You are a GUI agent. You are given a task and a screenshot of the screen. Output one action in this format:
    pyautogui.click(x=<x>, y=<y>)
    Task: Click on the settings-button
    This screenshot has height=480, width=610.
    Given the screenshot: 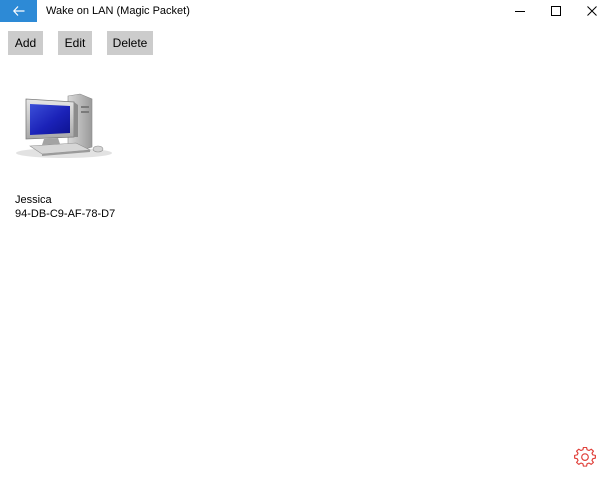 What is the action you would take?
    pyautogui.click(x=585, y=457)
    